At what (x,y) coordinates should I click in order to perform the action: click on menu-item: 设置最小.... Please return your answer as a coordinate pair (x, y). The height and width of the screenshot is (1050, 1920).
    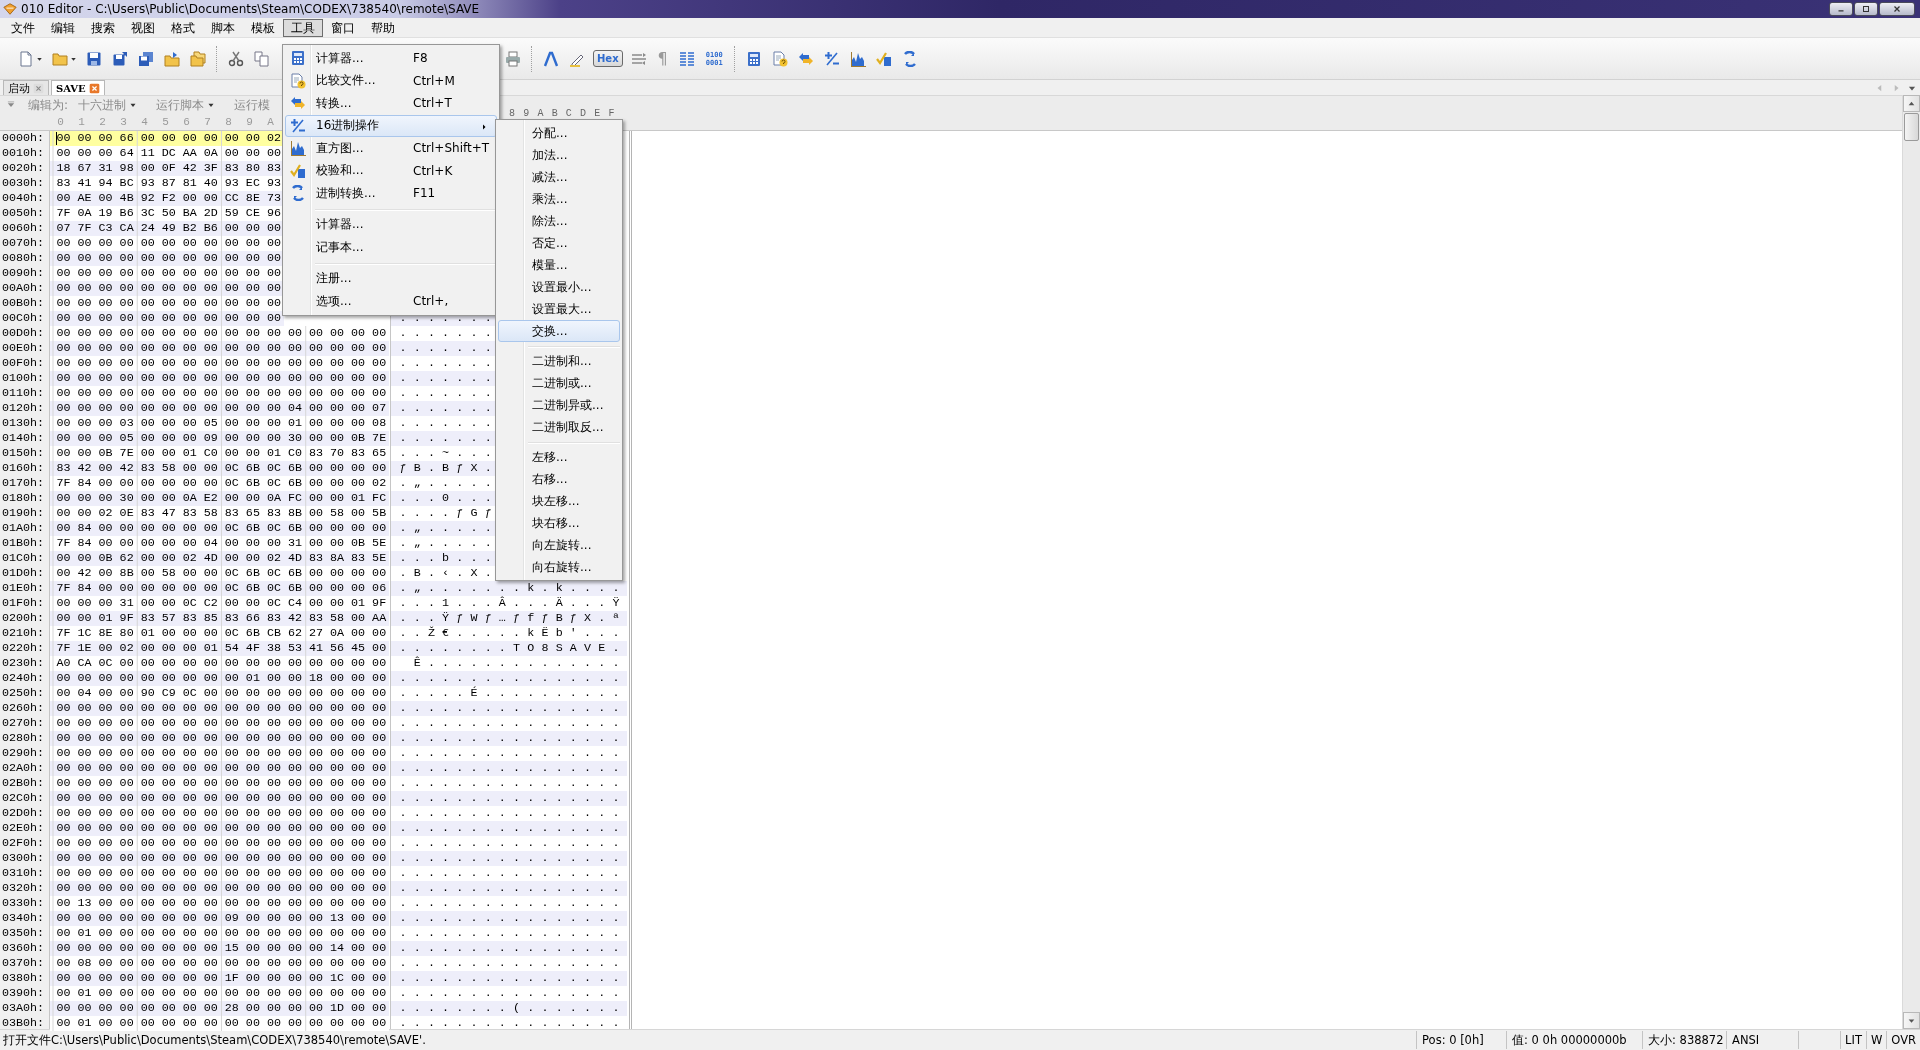
    Looking at the image, I should click on (559, 287).